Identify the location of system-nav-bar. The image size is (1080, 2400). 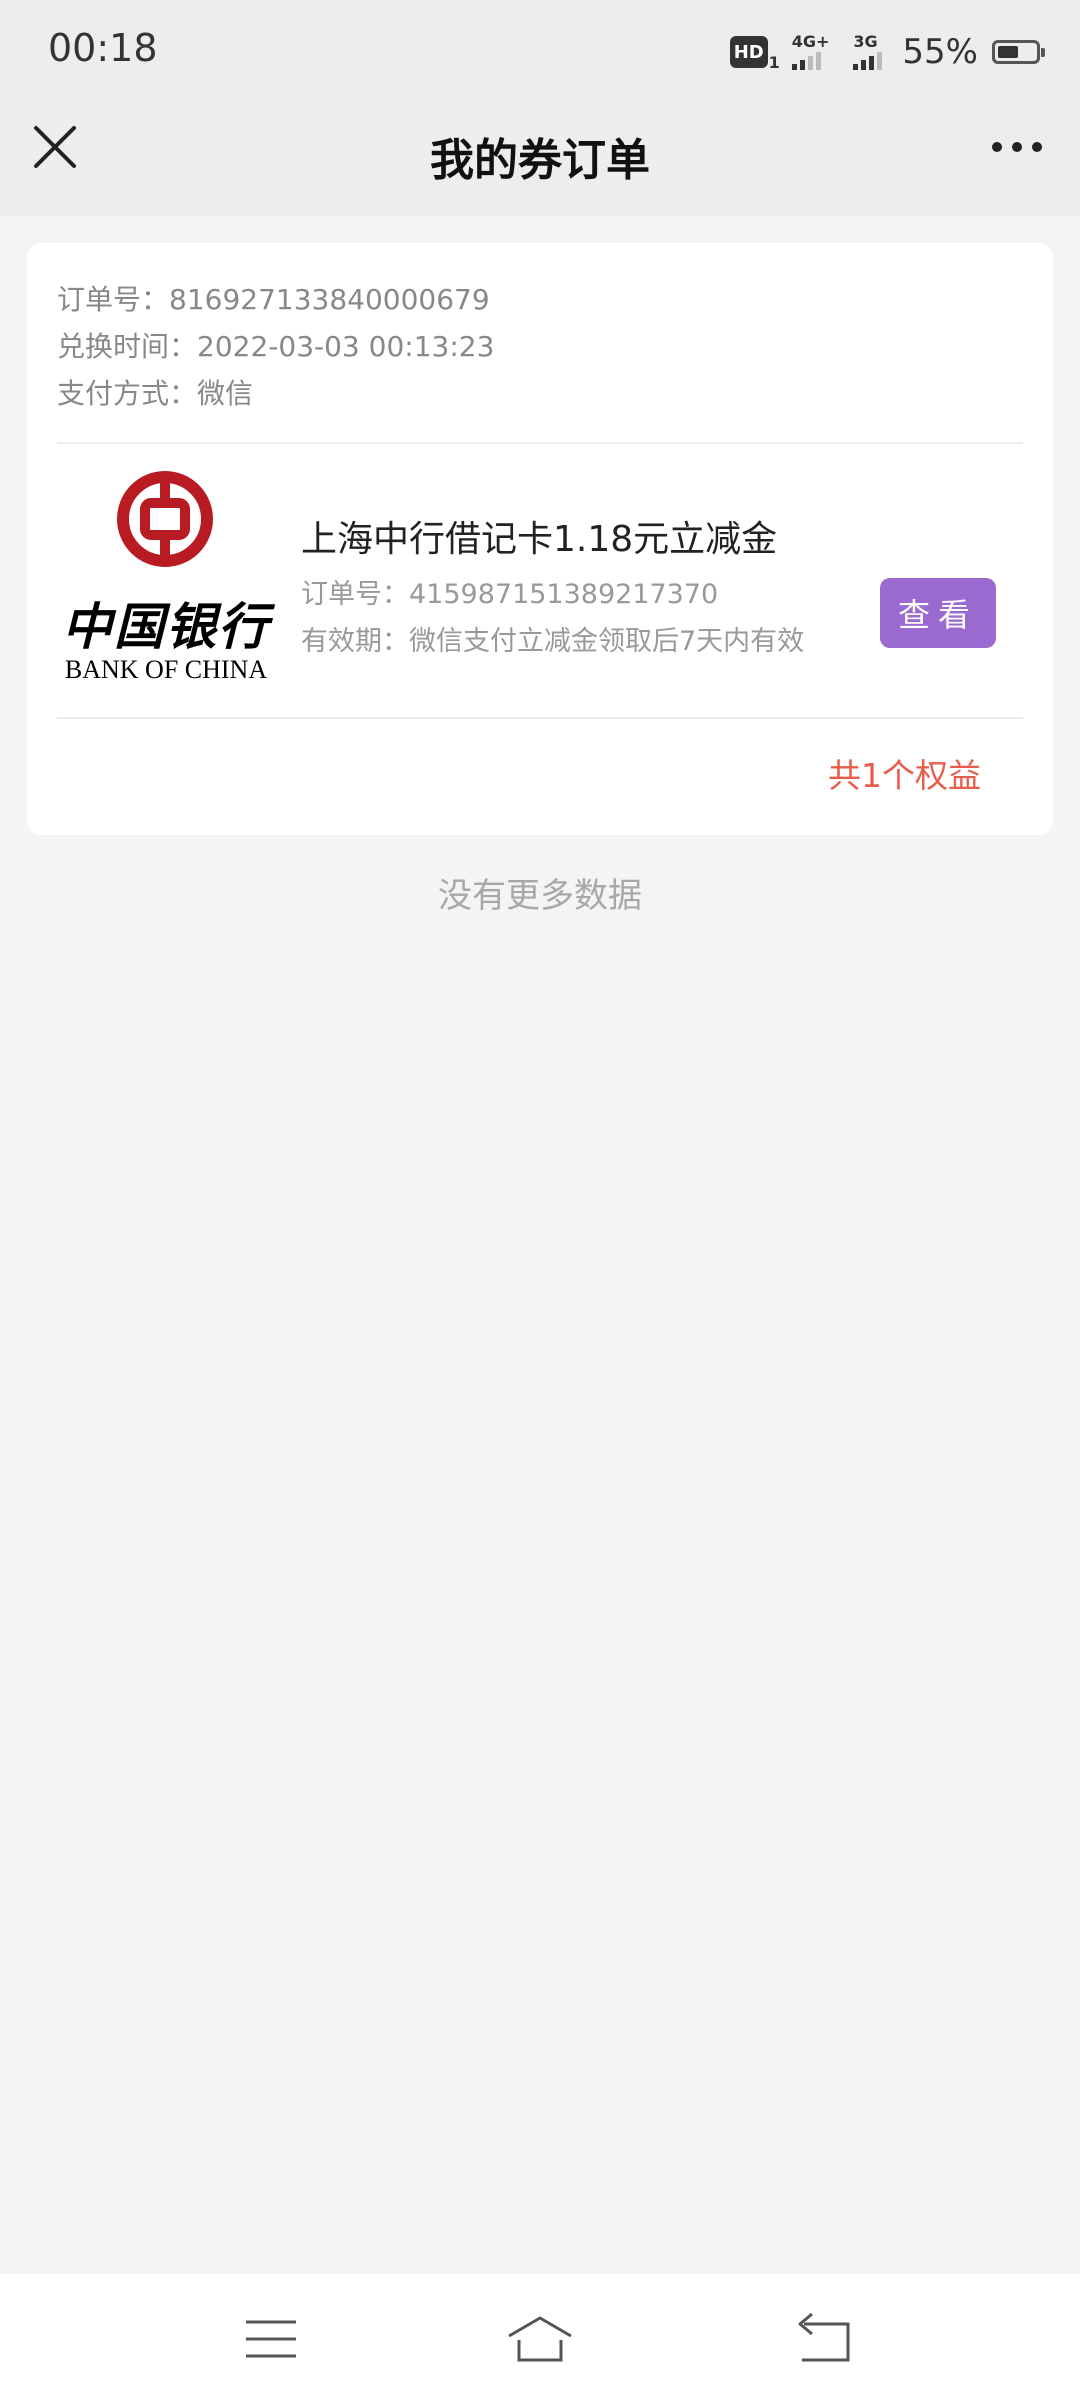
(540, 2337).